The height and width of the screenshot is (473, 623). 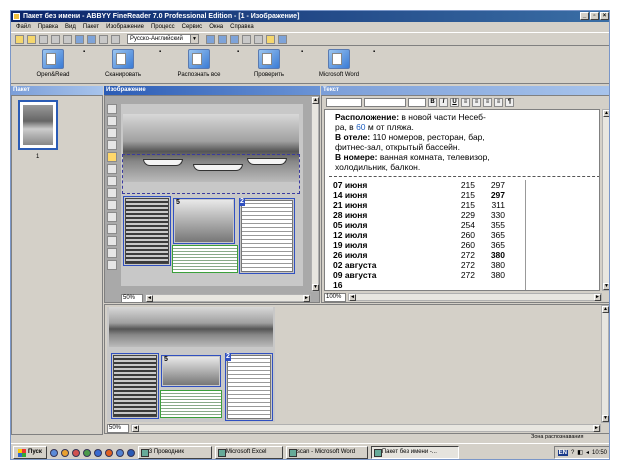 What do you see at coordinates (38, 125) in the screenshot?
I see `page-thumbnail` at bounding box center [38, 125].